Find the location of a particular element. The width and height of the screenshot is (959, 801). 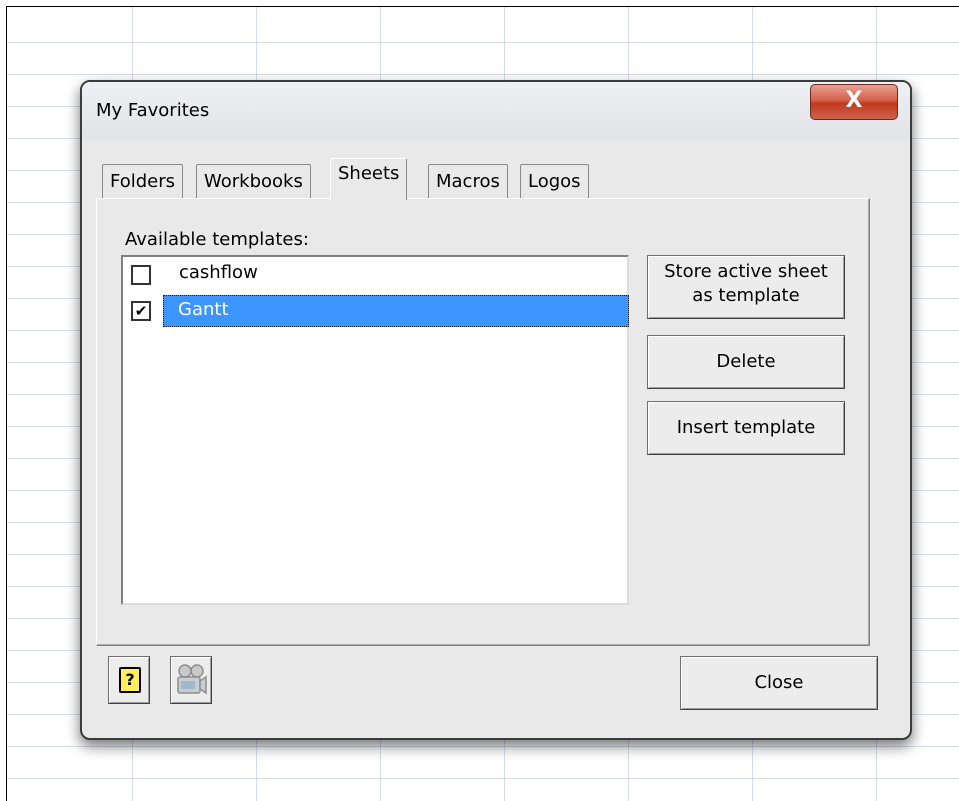

gantt-checkbox: ✔ is located at coordinates (141, 311).